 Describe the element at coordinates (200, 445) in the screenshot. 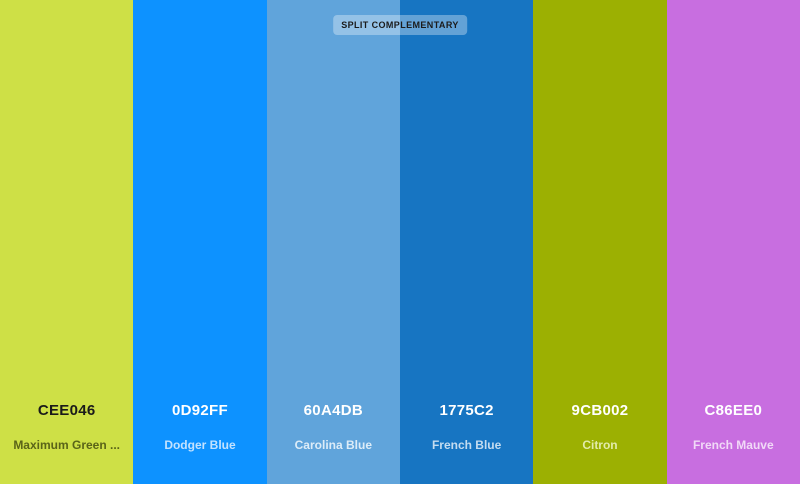

I see `swatch-color-name: Dodger Blue` at that location.